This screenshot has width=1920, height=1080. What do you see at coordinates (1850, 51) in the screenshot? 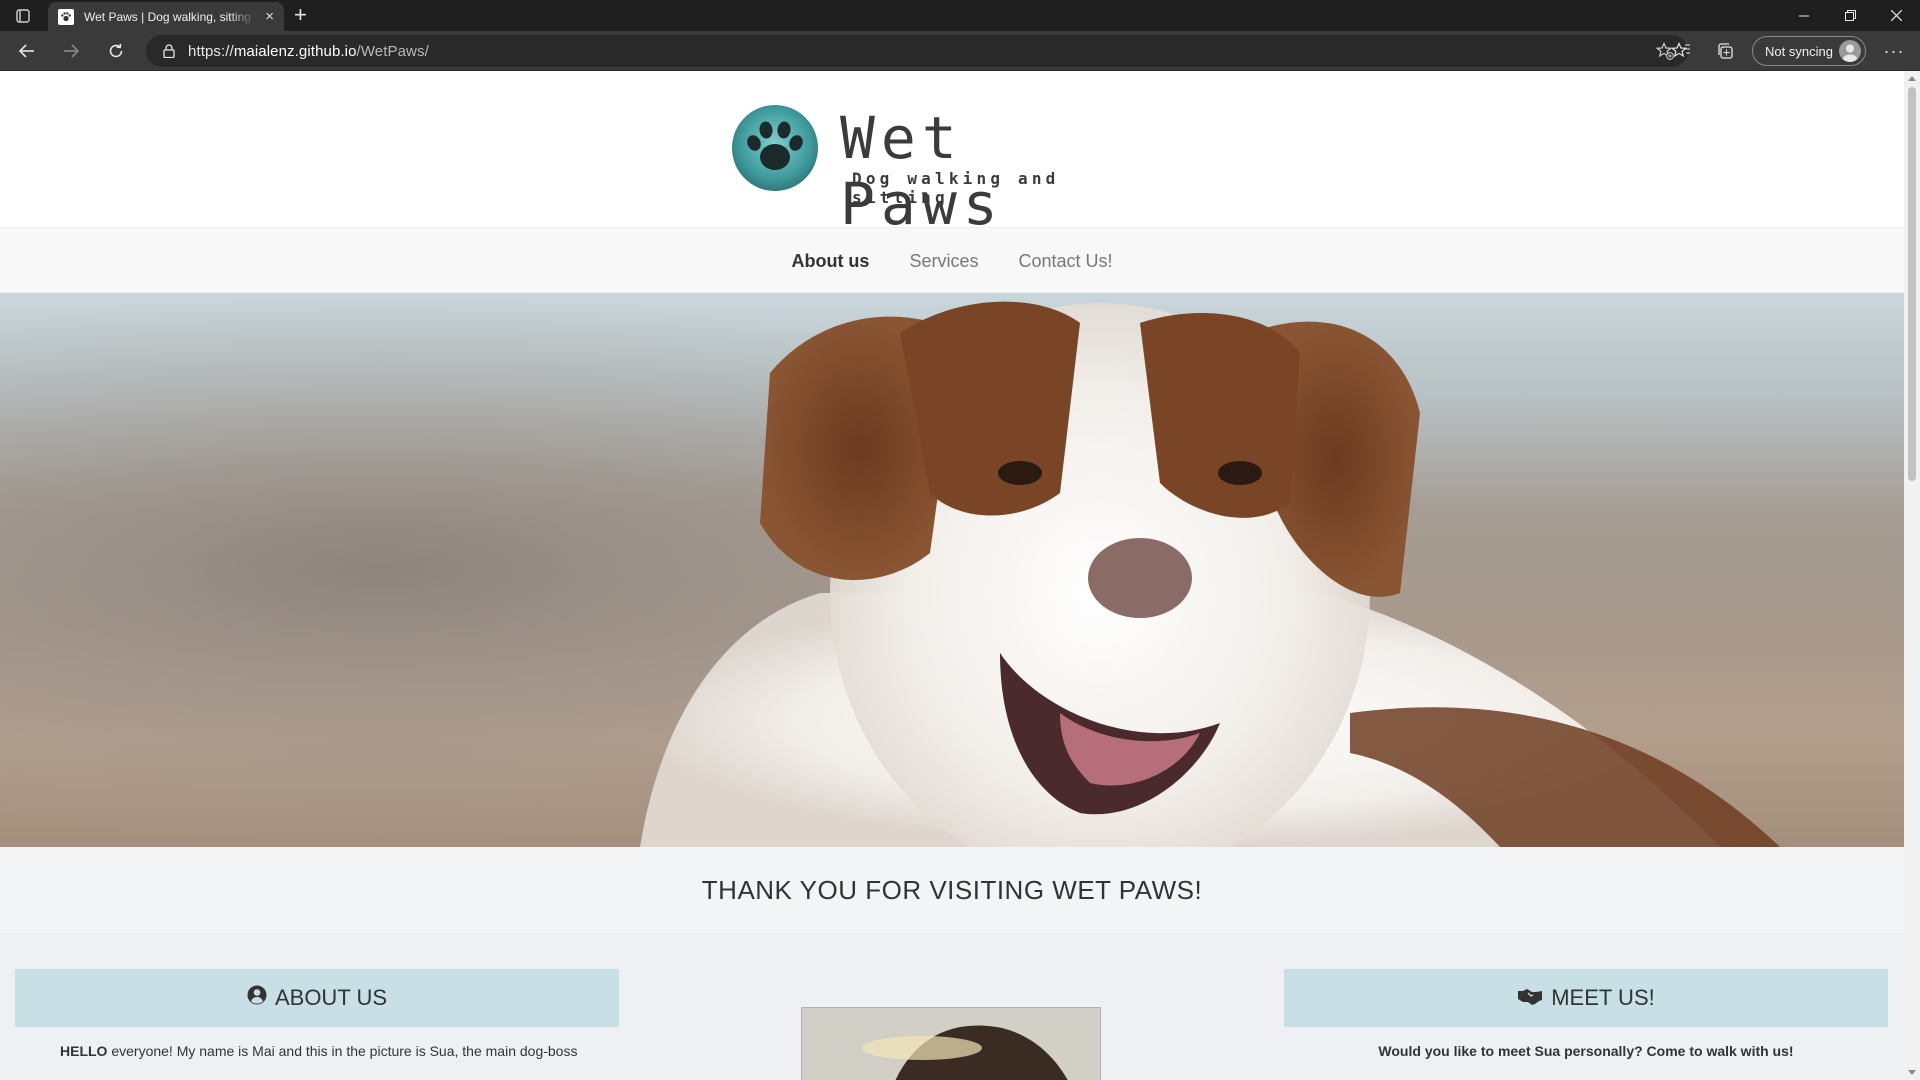
I see `profile-avatar-icon` at bounding box center [1850, 51].